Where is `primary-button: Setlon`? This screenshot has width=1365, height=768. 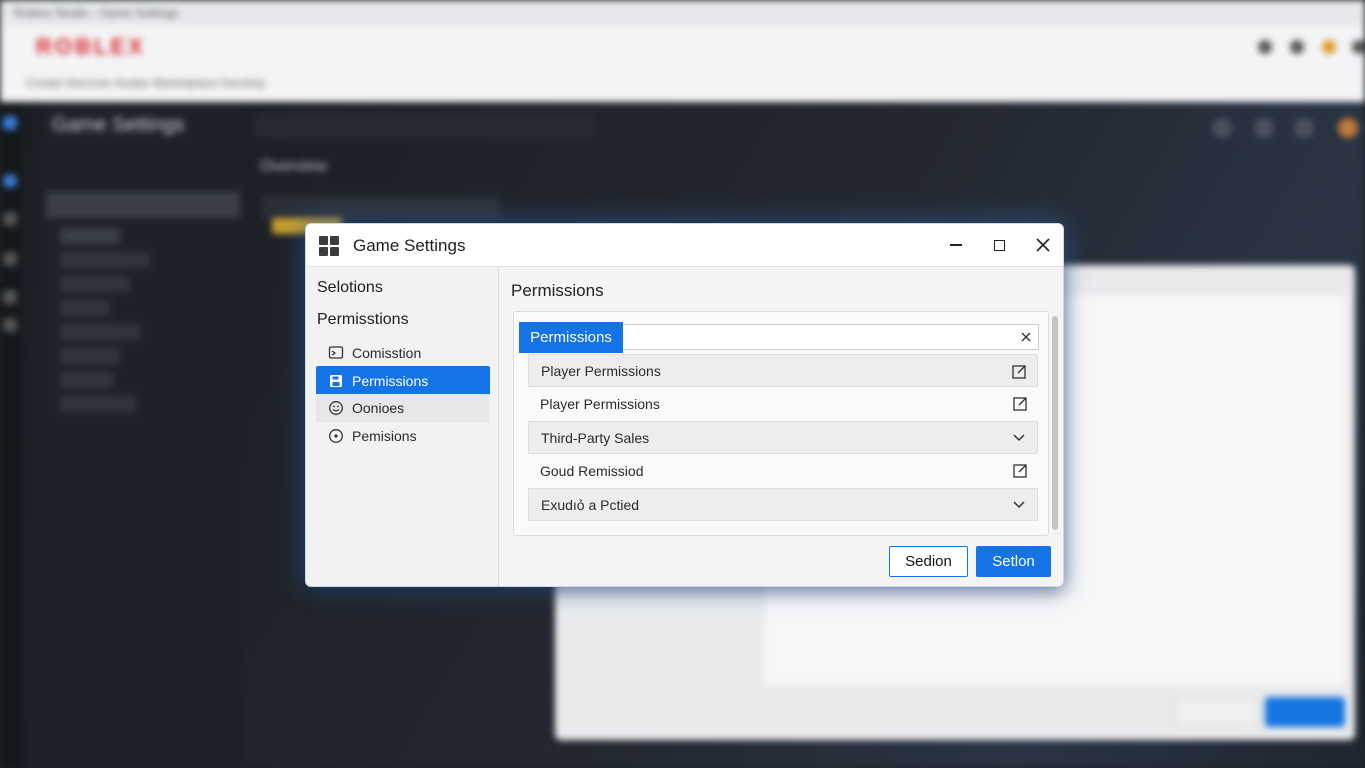
primary-button: Setlon is located at coordinates (1013, 561).